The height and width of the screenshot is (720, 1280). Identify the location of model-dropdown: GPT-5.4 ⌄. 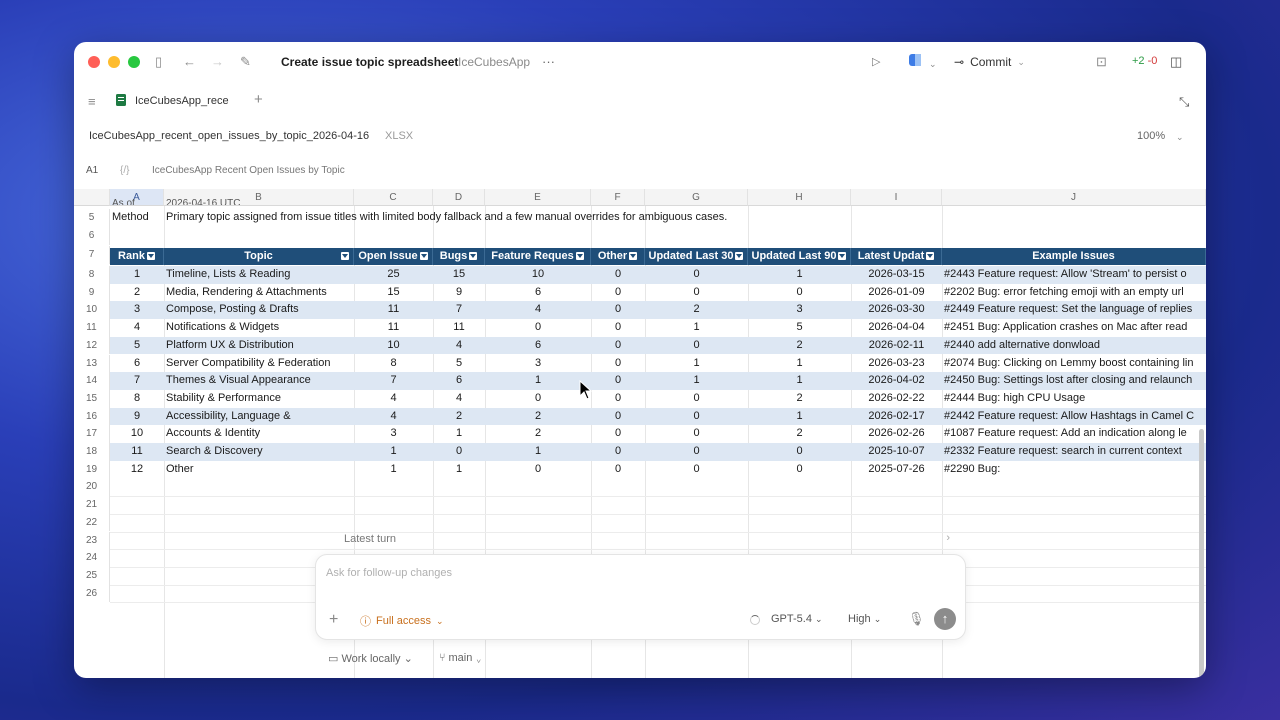
(797, 619).